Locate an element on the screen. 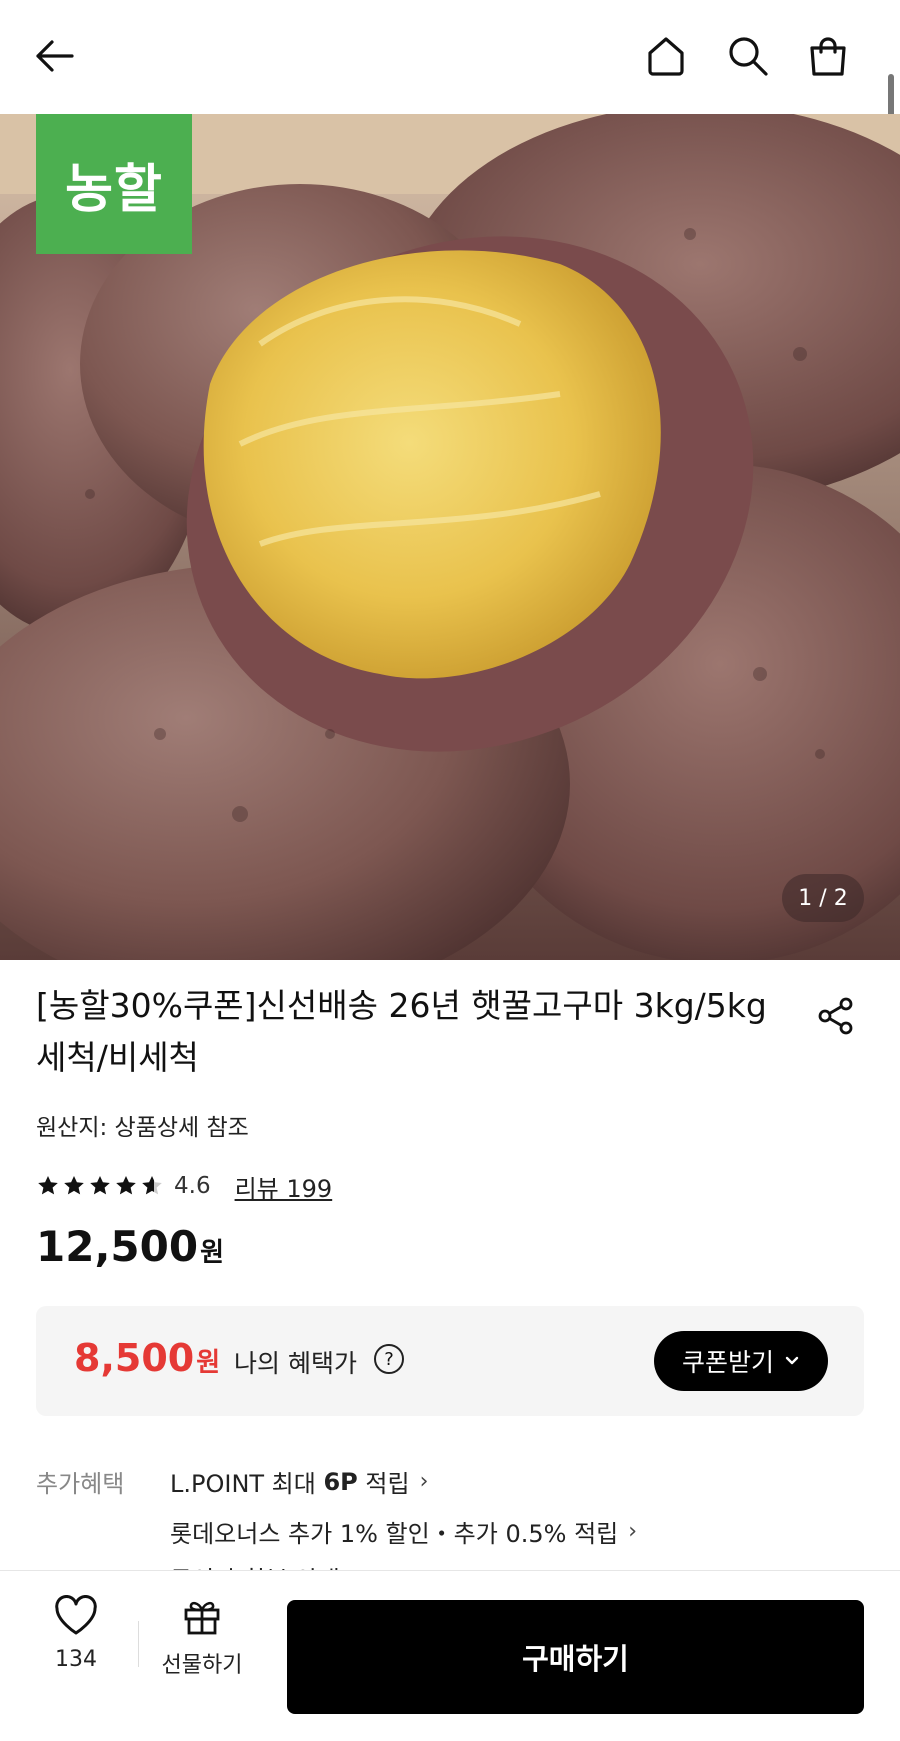  gift-button: 선물하기 is located at coordinates (202, 1637).